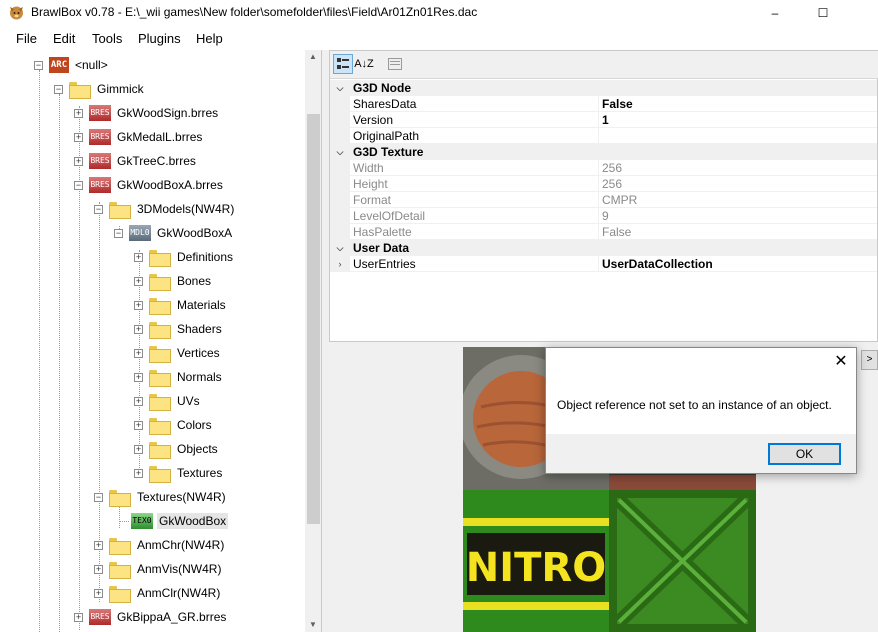  What do you see at coordinates (147, 113) in the screenshot?
I see `tree-node-brres: + BRES GkWoodSign.brres` at bounding box center [147, 113].